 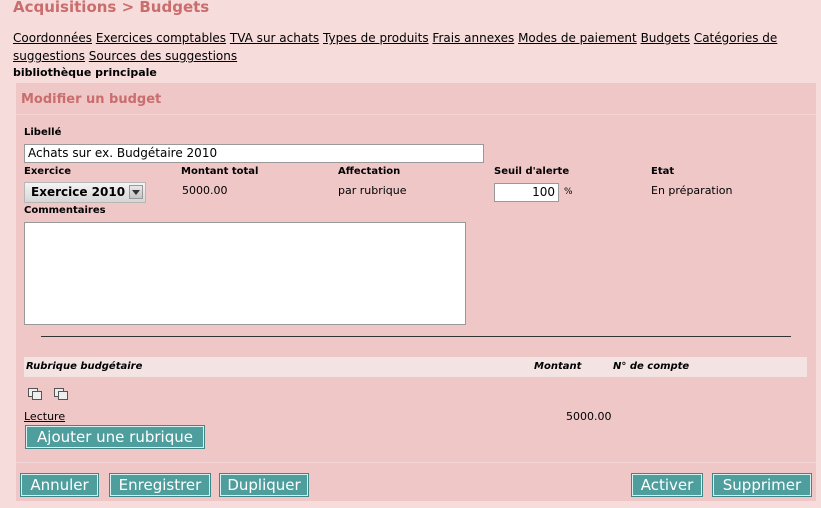 I want to click on exercice-label: Exercice, so click(x=48, y=171).